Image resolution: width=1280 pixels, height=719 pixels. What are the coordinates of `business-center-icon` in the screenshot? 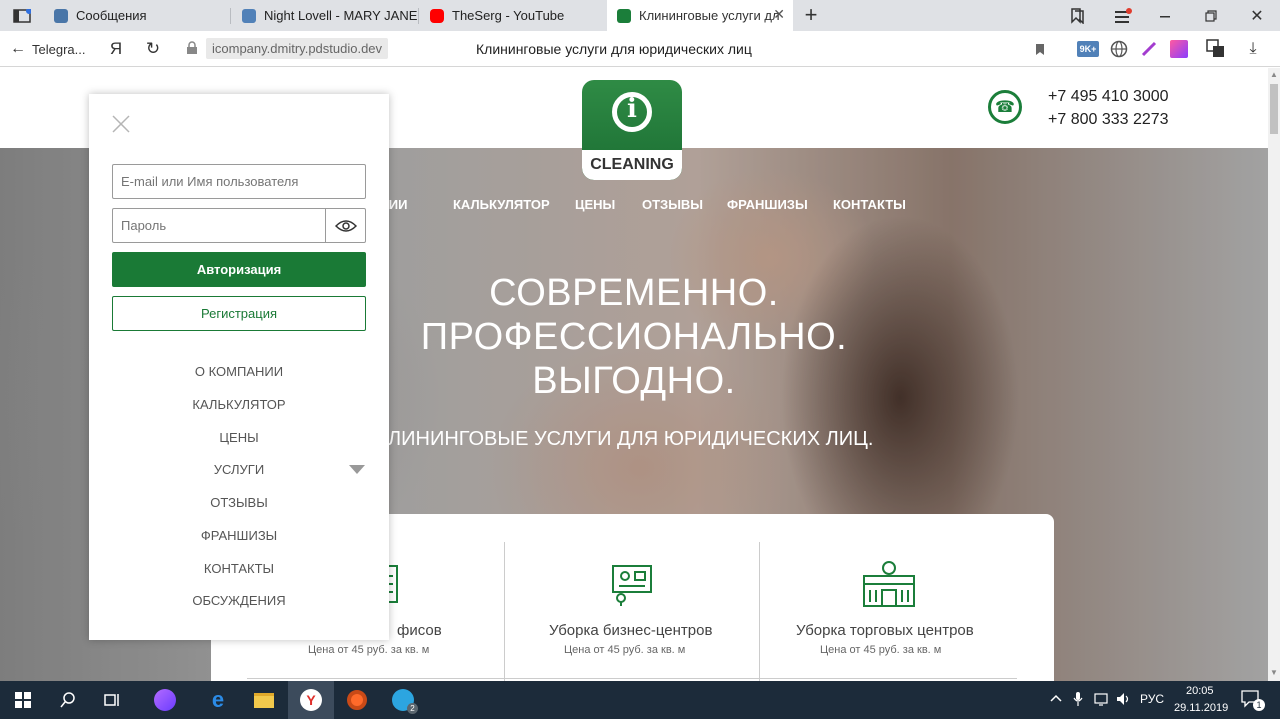 It's located at (632, 587).